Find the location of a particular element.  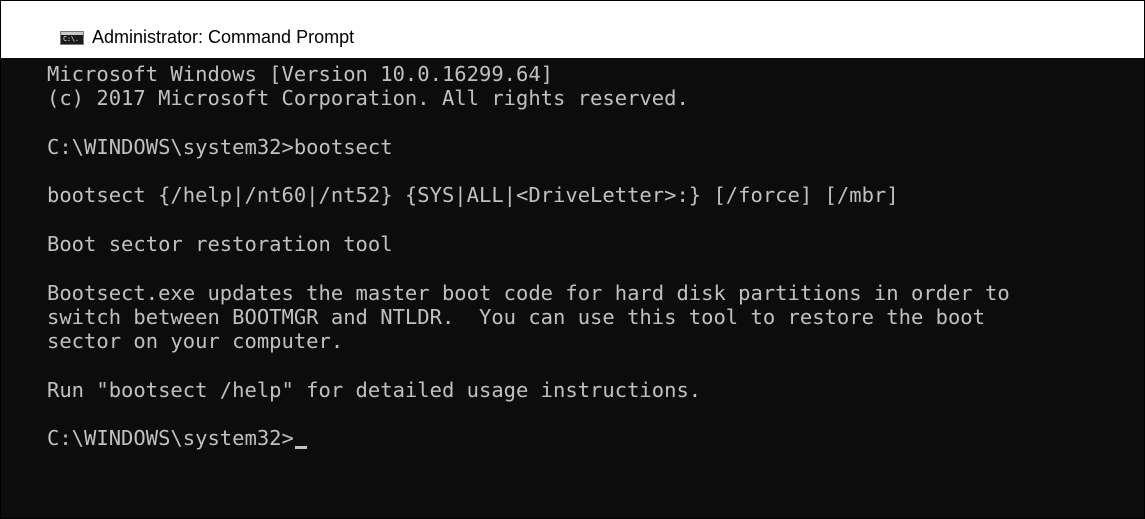

title-bar: C:\. Administrator: Command Prompt is located at coordinates (572, 29).